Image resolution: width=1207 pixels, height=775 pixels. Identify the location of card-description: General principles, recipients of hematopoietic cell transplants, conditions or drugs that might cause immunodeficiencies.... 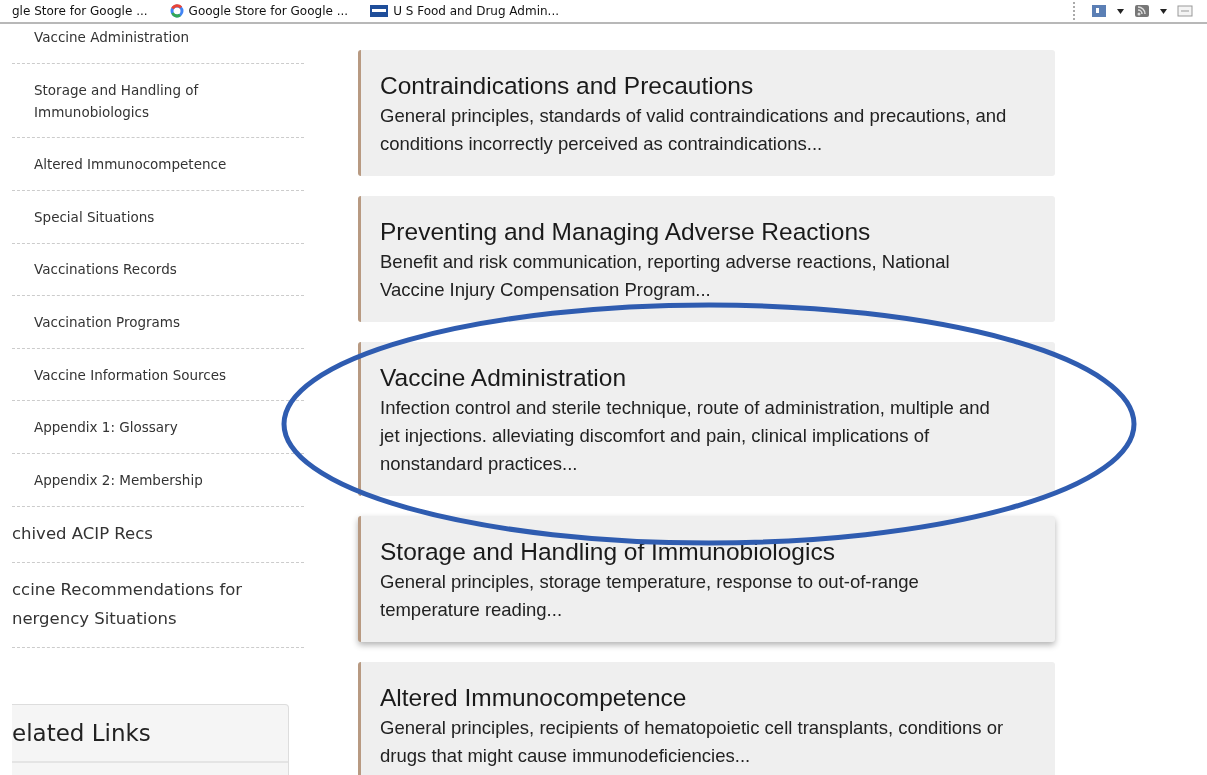
(692, 742).